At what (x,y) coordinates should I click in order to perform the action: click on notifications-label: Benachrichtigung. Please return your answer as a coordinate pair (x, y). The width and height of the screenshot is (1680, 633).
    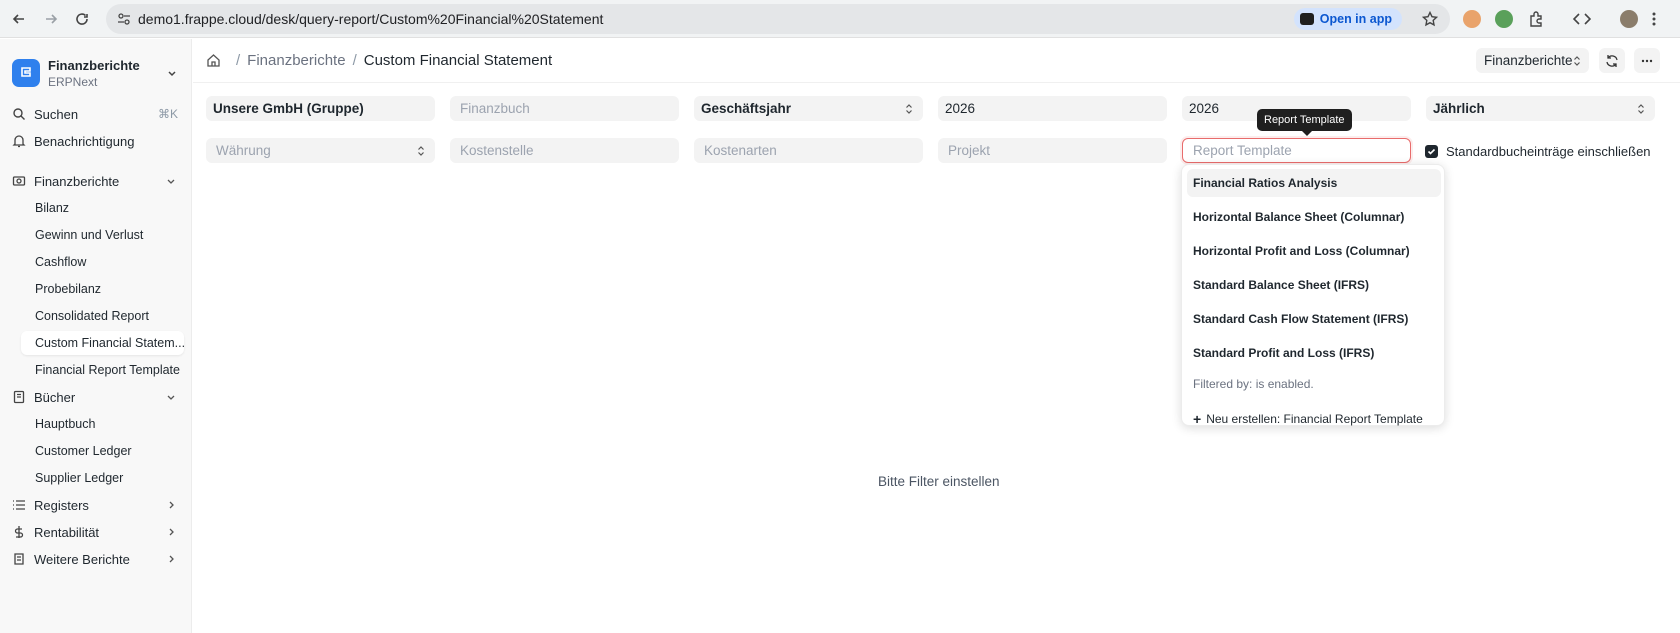
    Looking at the image, I should click on (84, 141).